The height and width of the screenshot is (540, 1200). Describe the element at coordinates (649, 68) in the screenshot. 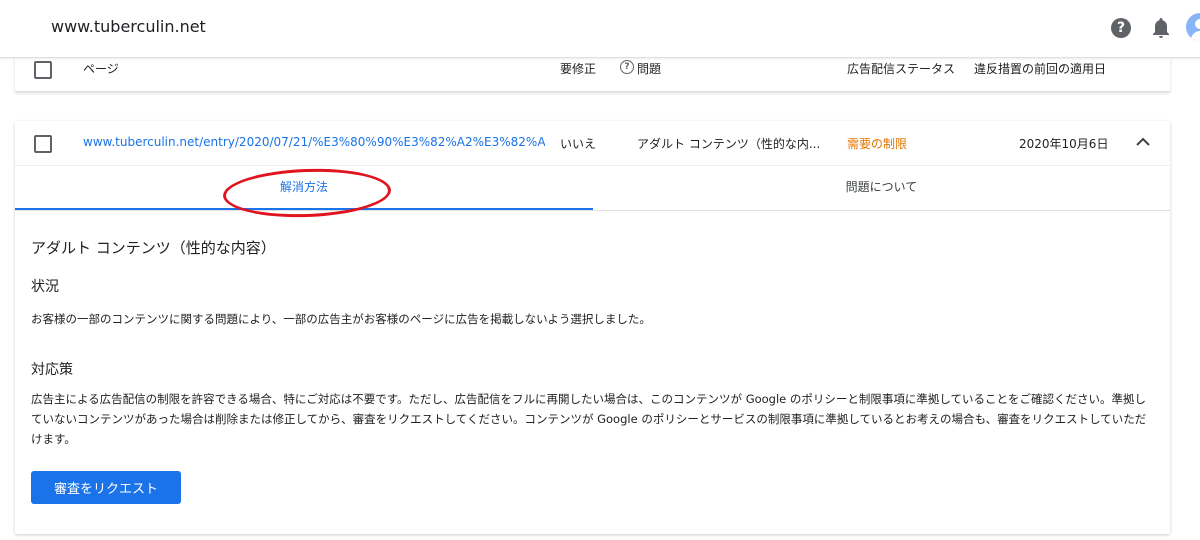

I see `col-issue: 問題` at that location.